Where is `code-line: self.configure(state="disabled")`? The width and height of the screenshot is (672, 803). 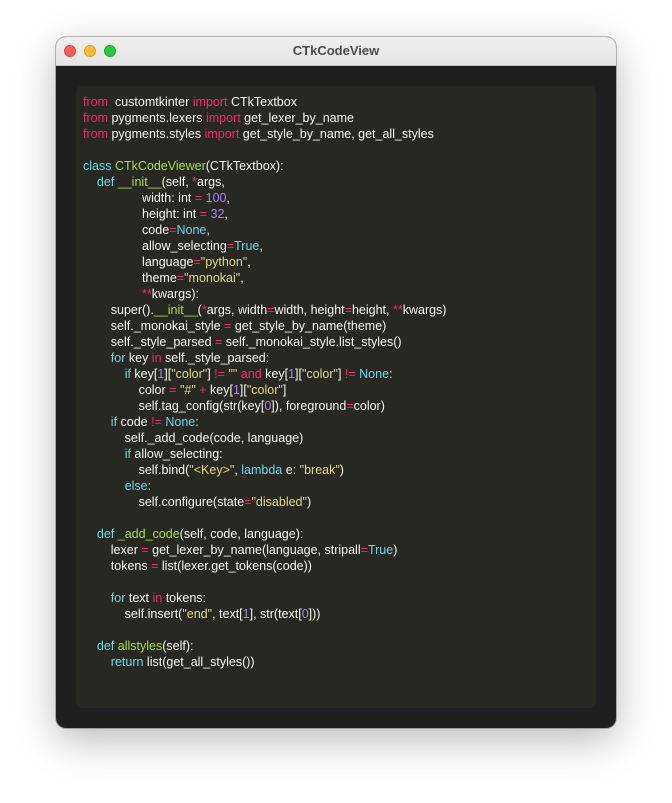 code-line: self.configure(state="disabled") is located at coordinates (264, 502).